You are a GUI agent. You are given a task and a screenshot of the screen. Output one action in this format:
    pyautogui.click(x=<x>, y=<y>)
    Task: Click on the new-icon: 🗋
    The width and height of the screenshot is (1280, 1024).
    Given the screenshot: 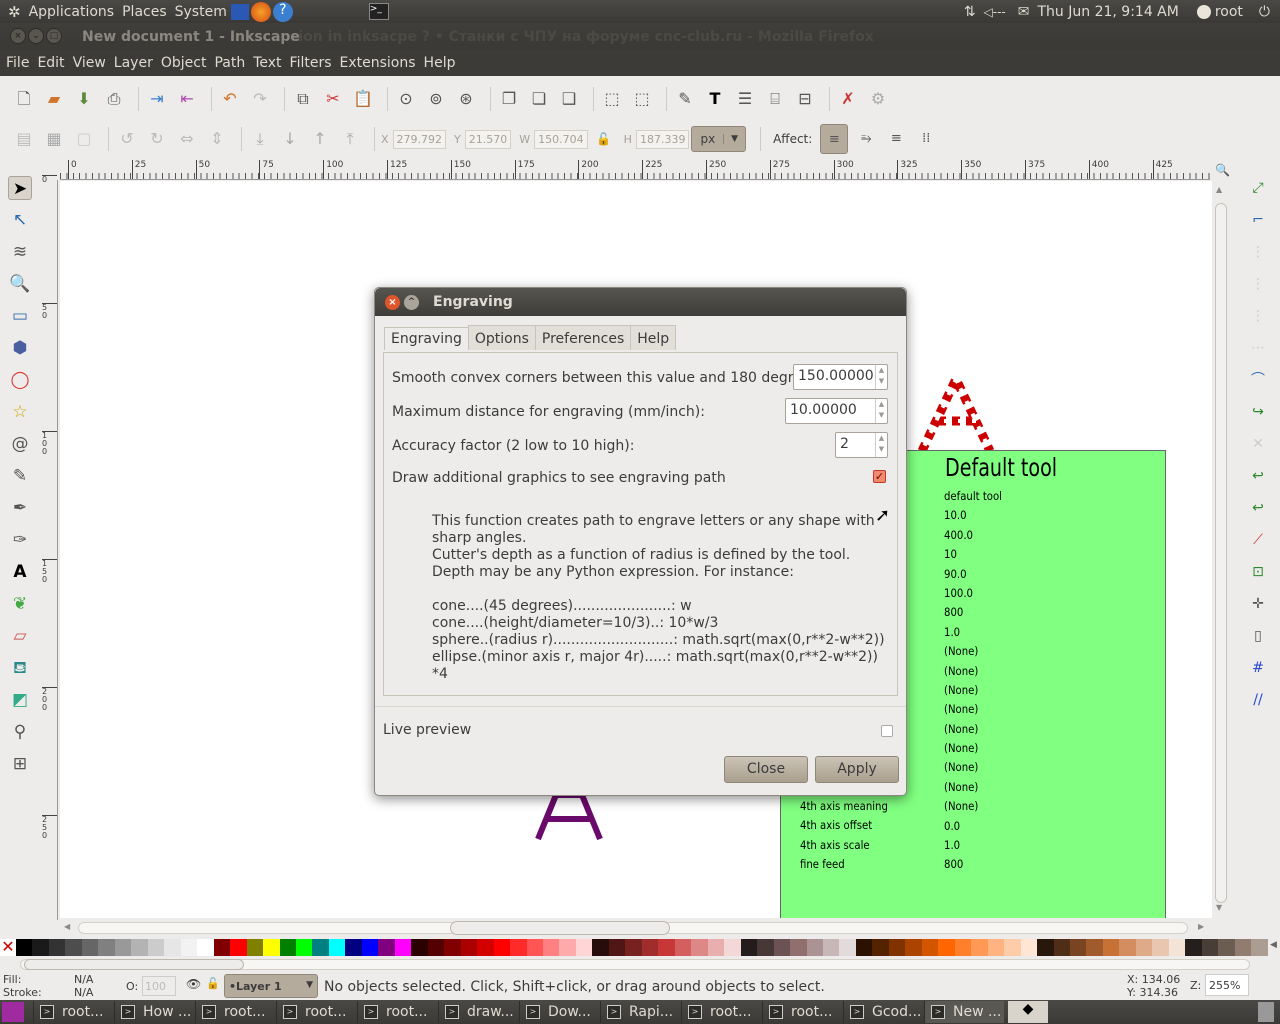 What is the action you would take?
    pyautogui.click(x=24, y=99)
    